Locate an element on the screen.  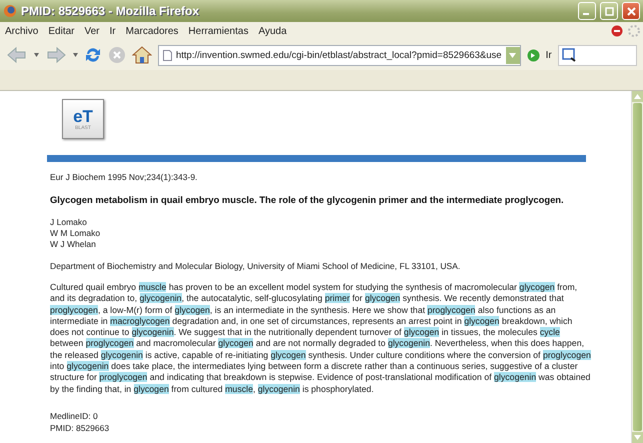
menu-item: Marcadores is located at coordinates (154, 31).